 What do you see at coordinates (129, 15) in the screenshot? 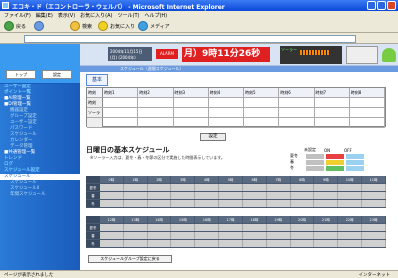
I see `menu-tools: ツール(T)` at bounding box center [129, 15].